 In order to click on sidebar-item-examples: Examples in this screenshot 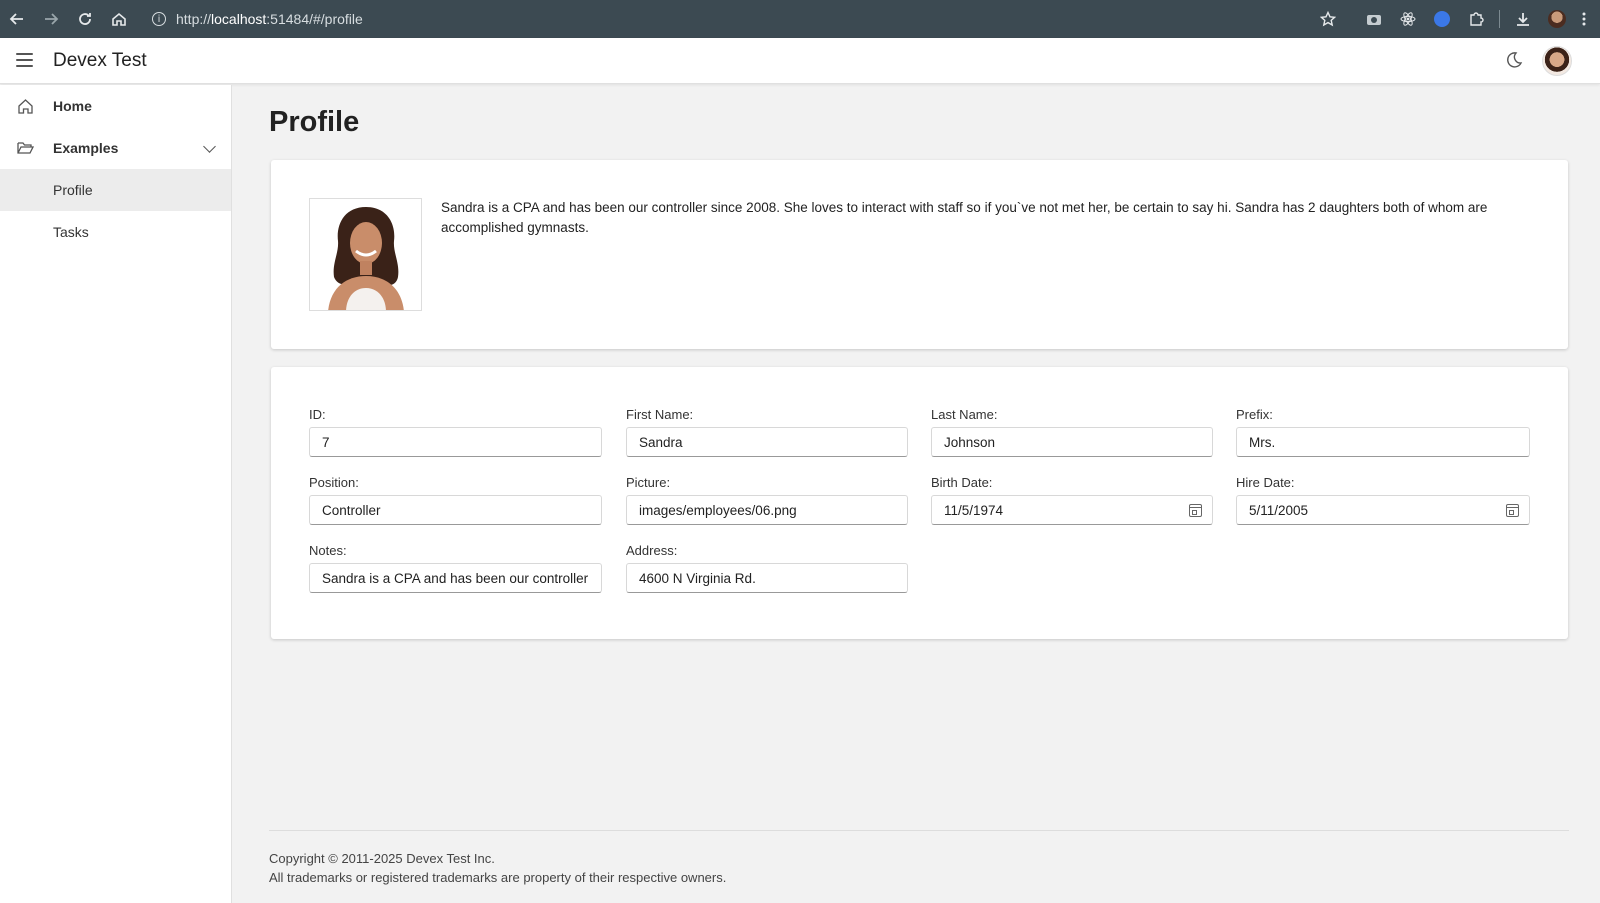, I will do `click(115, 148)`.